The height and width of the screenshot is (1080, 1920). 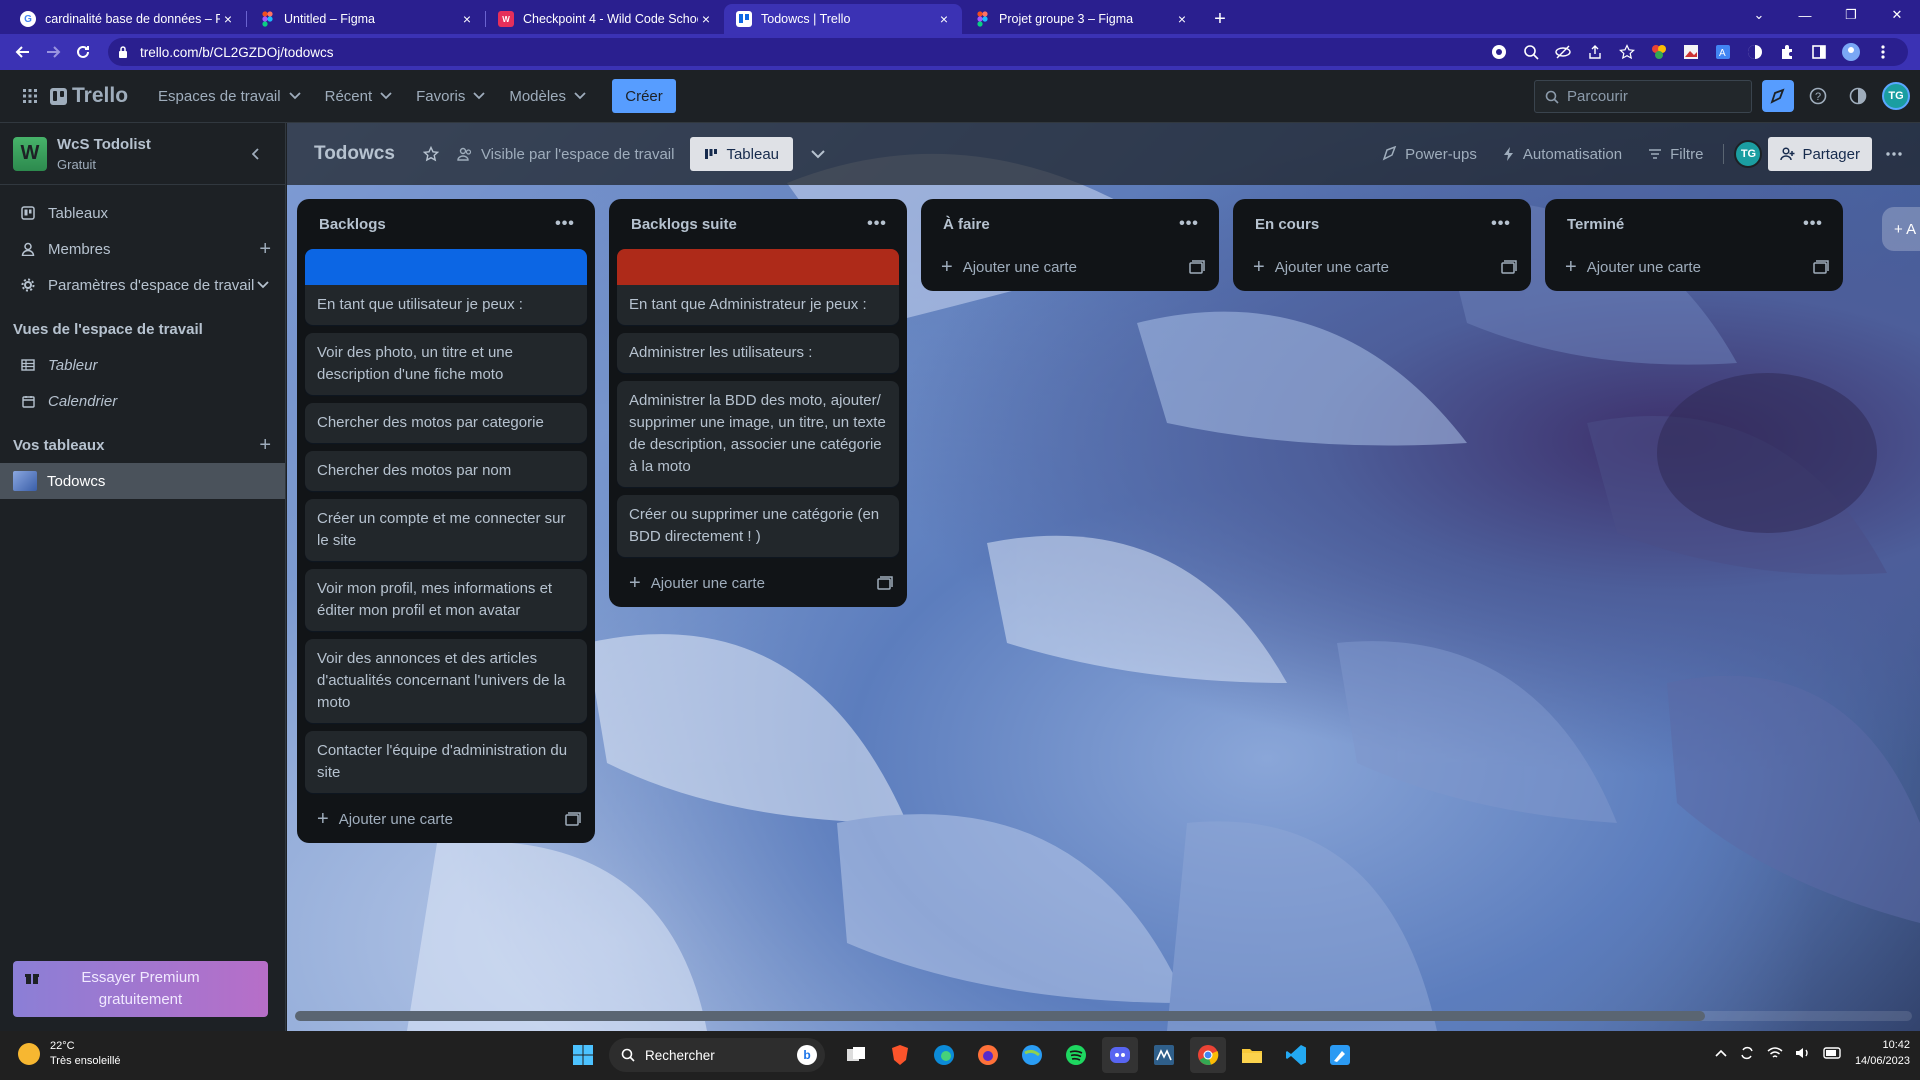 What do you see at coordinates (605, 19) in the screenshot?
I see `browser-tab: W Checkpoint 4 - Wild Code School ×` at bounding box center [605, 19].